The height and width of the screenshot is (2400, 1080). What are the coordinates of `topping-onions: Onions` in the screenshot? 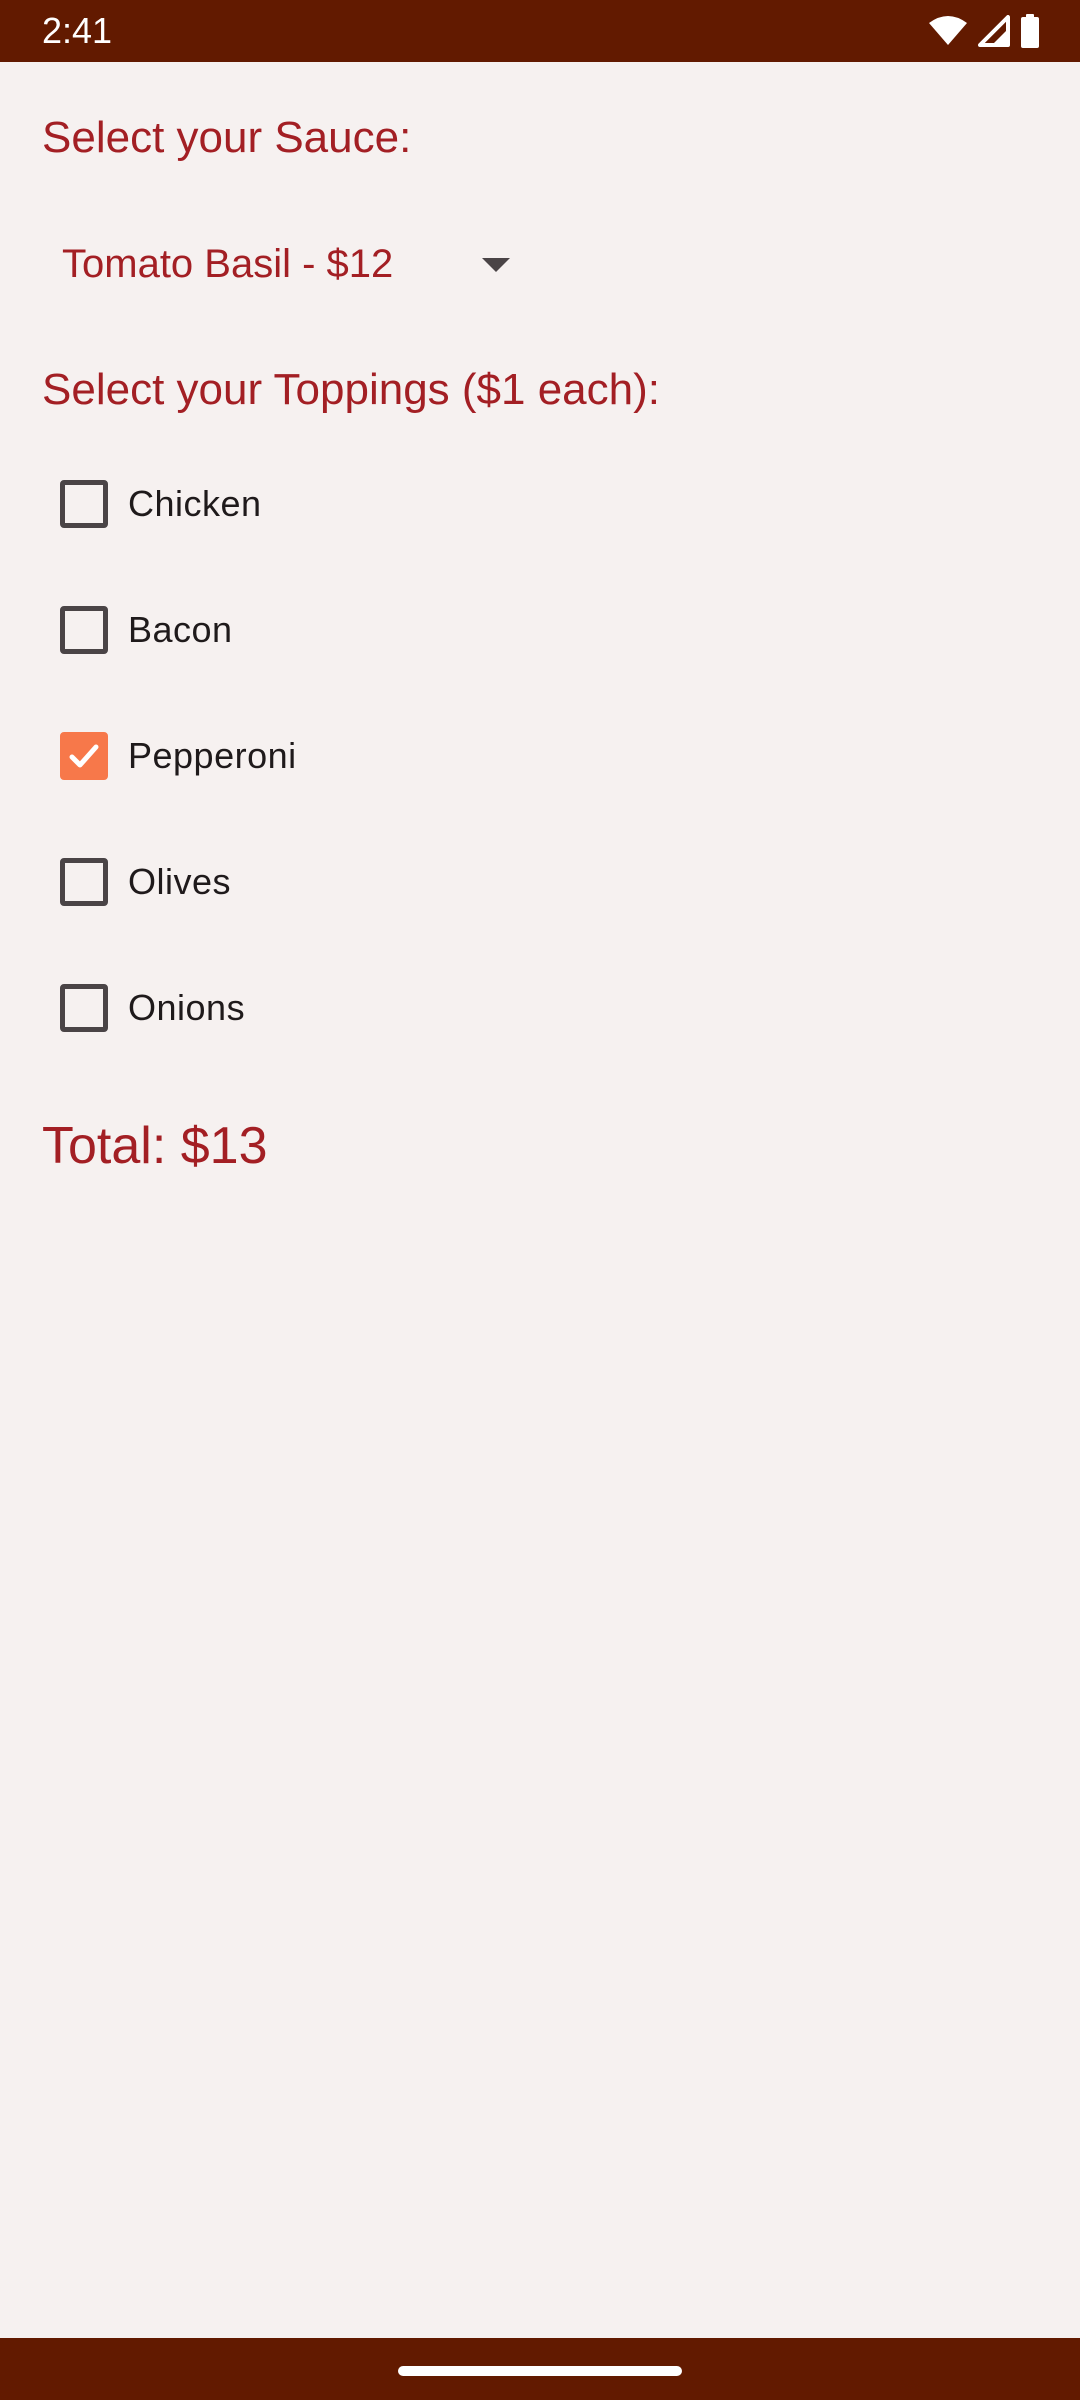 It's located at (342, 1008).